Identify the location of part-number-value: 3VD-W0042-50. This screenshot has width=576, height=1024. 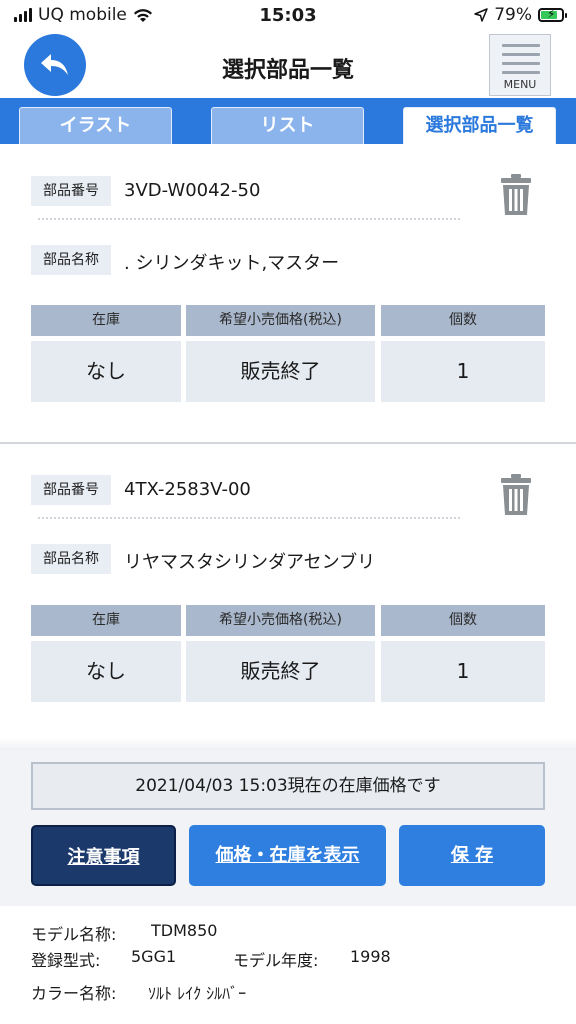
(192, 190).